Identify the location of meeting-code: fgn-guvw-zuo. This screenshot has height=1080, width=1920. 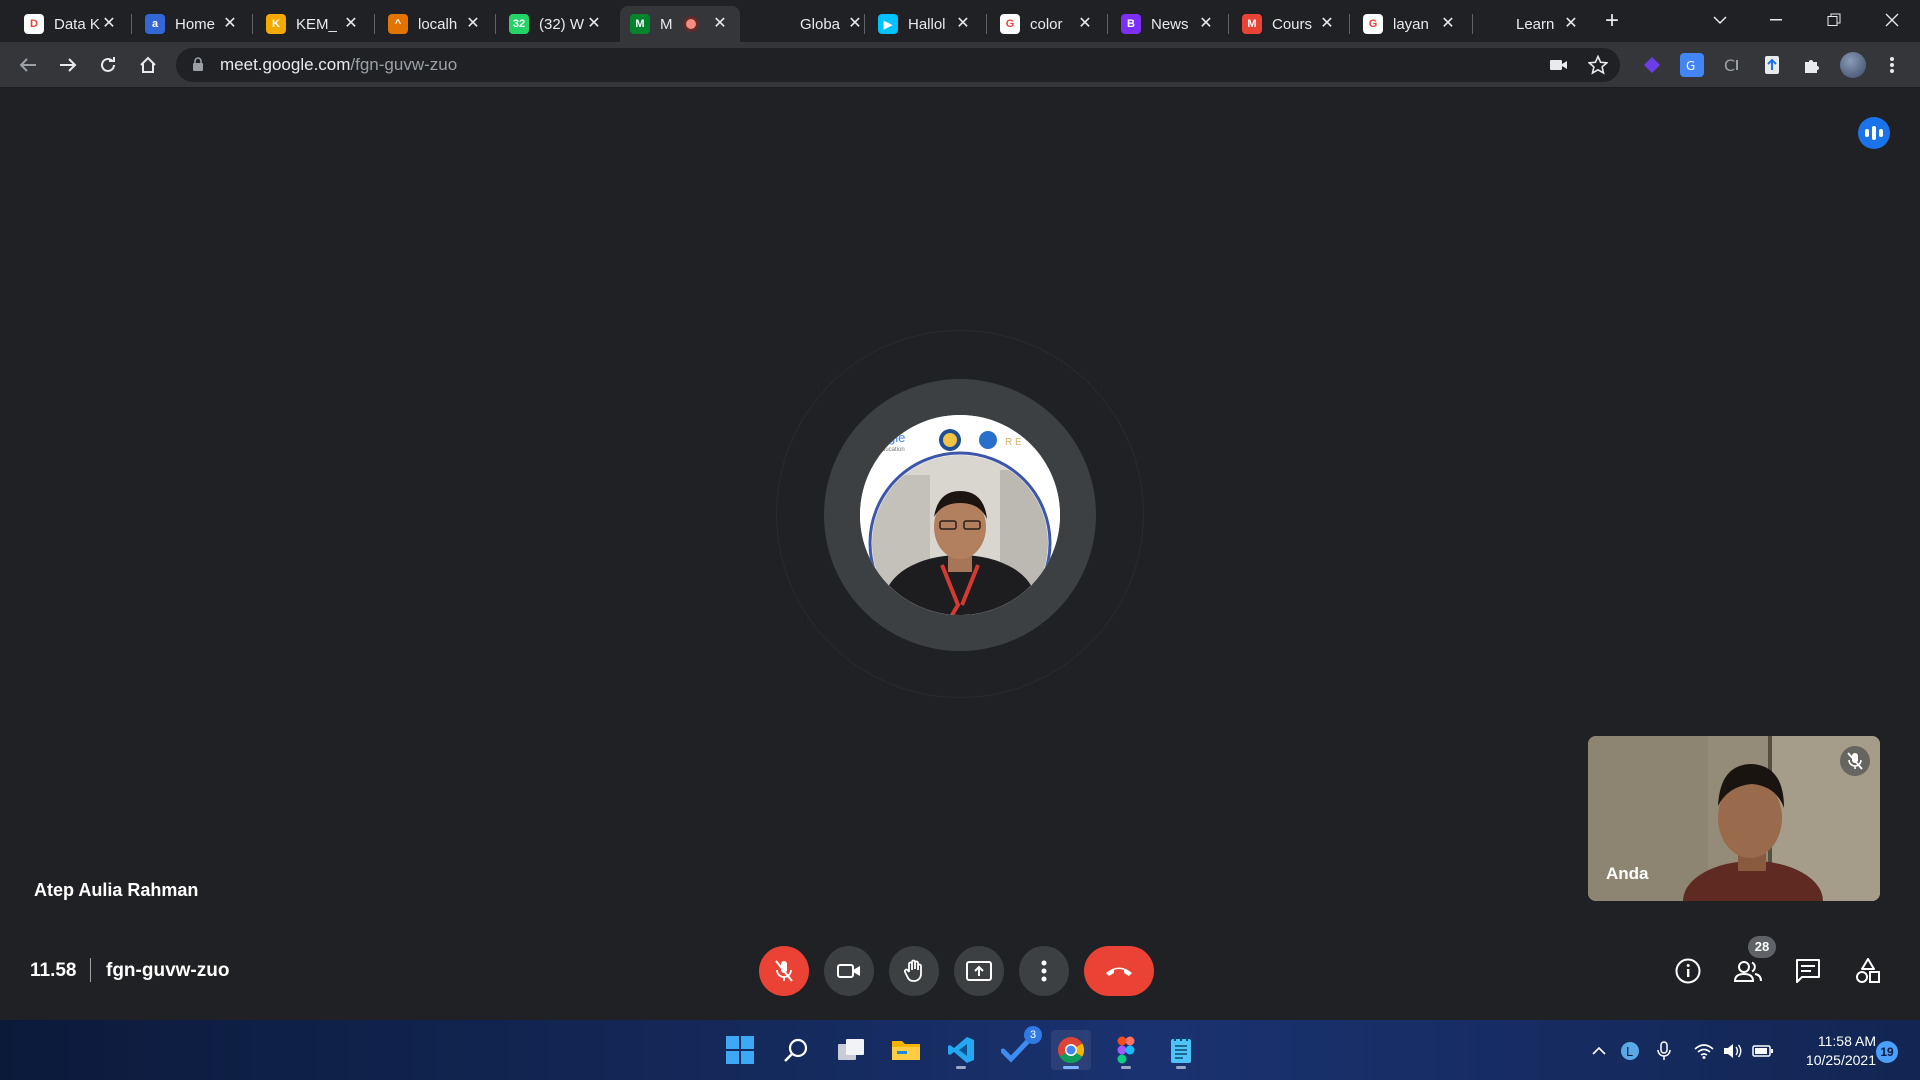
(168, 970).